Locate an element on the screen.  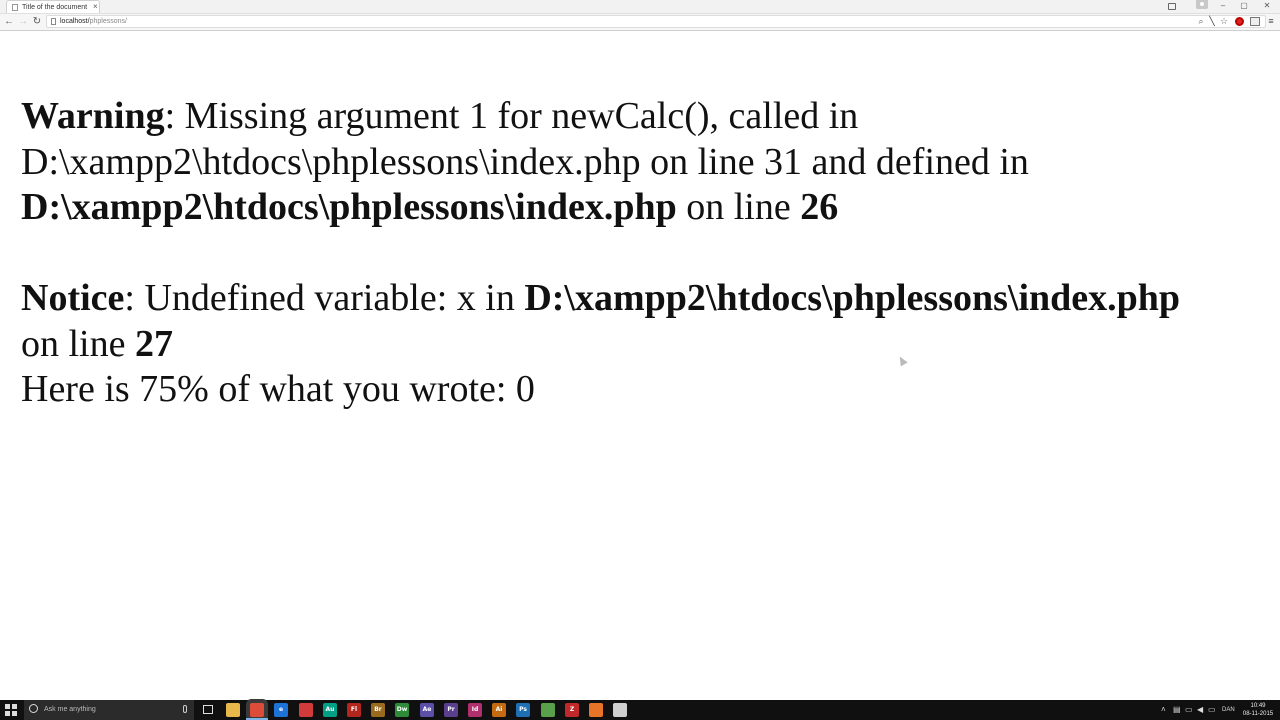
warning-line-number: 26 is located at coordinates (819, 207).